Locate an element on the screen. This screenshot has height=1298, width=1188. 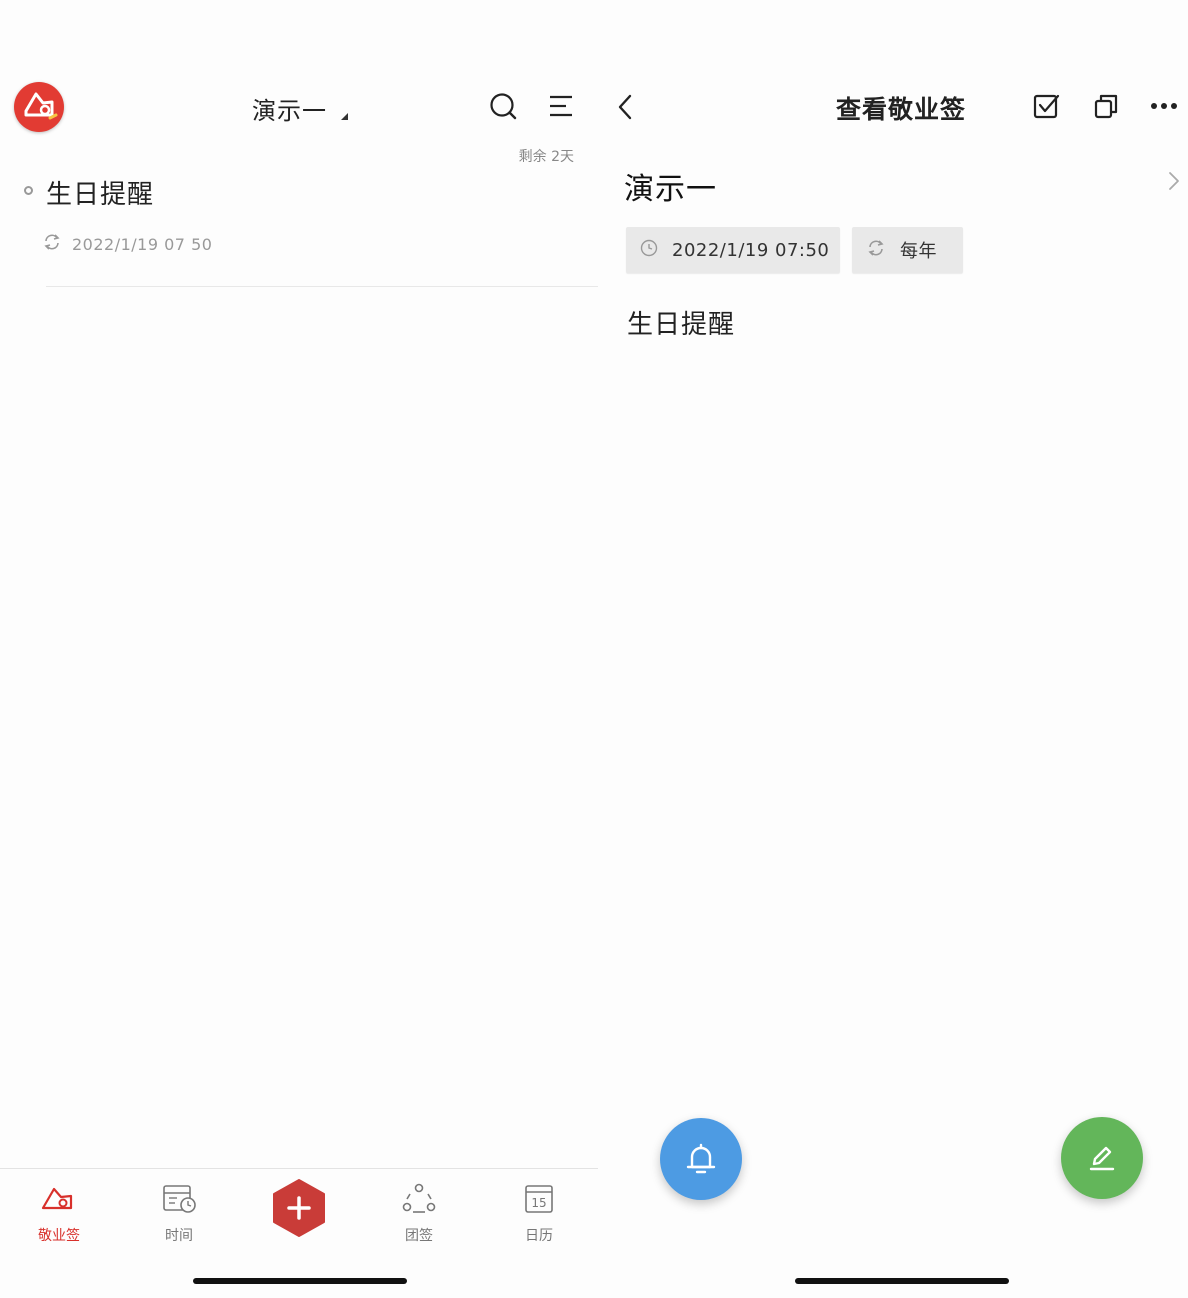
item-datetime: 2022/1/19 07 50 is located at coordinates (142, 244).